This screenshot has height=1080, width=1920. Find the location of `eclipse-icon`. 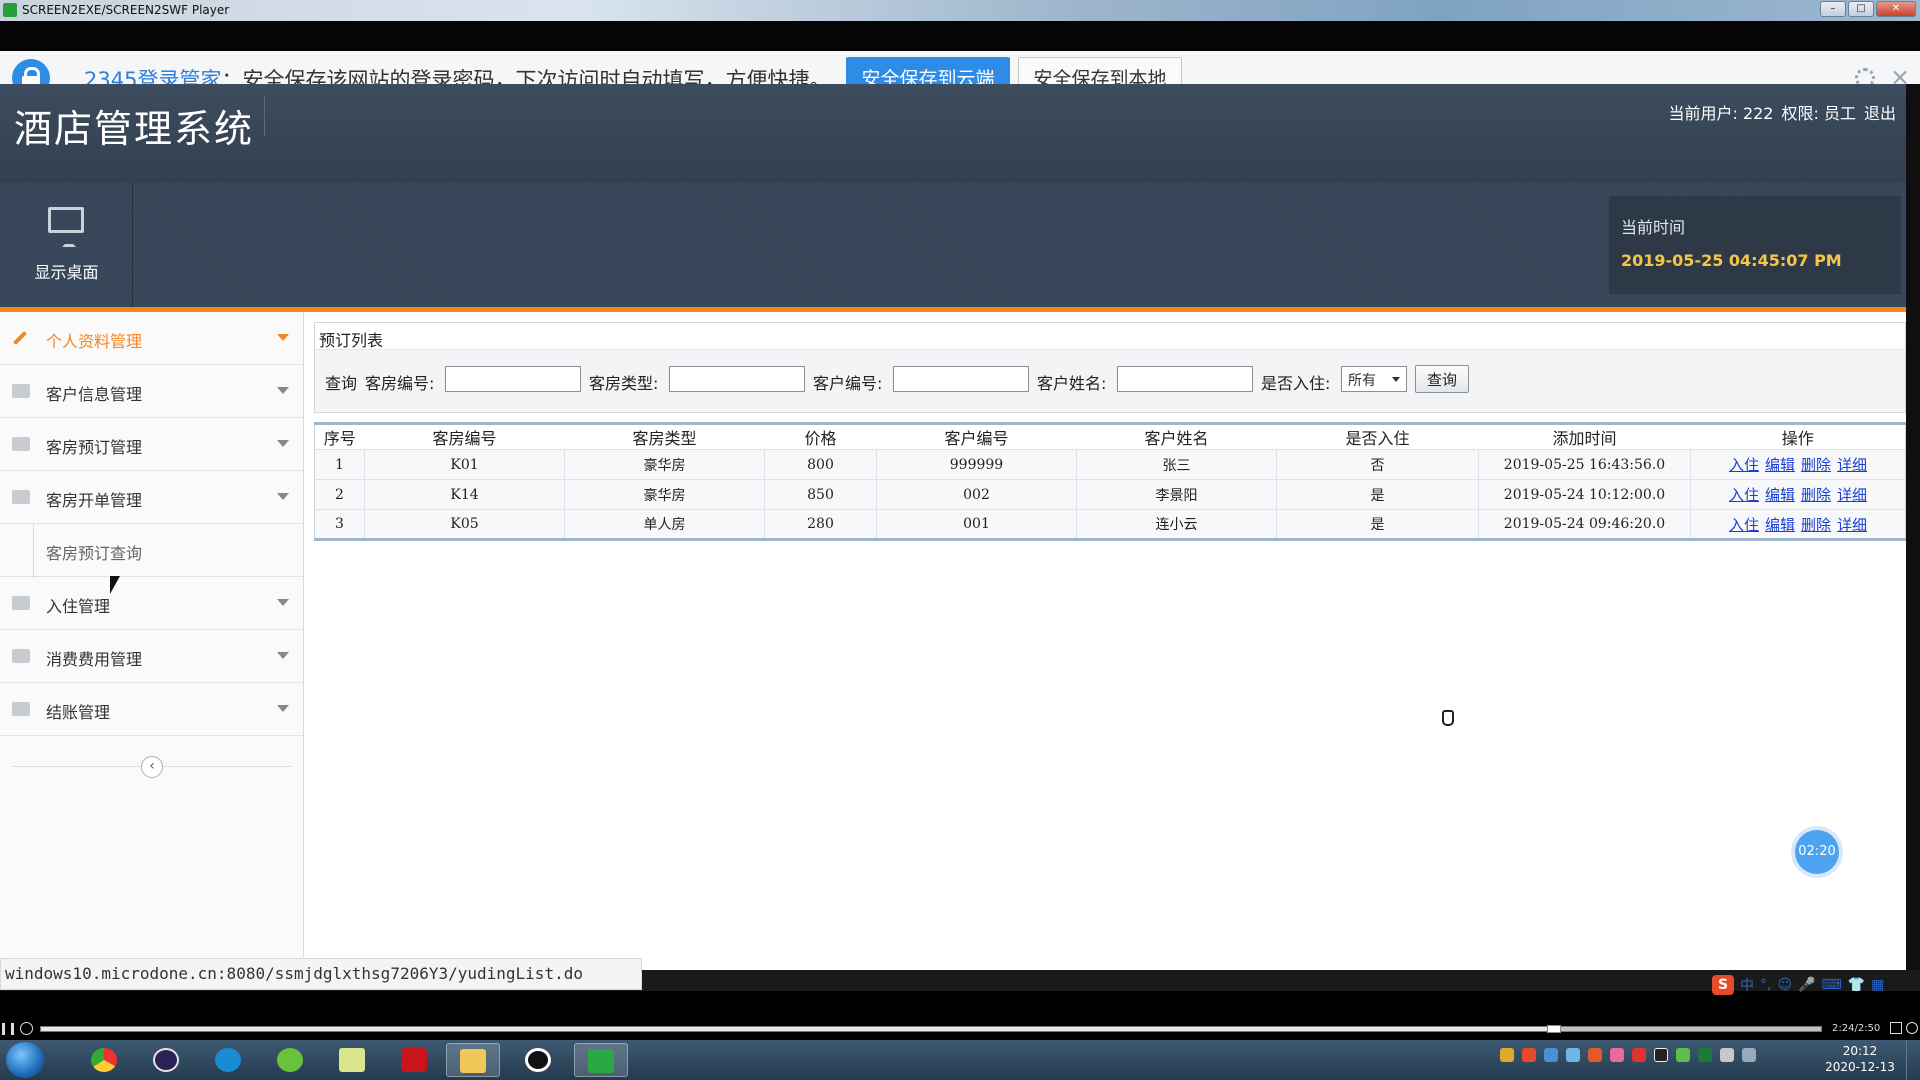

eclipse-icon is located at coordinates (166, 1060).